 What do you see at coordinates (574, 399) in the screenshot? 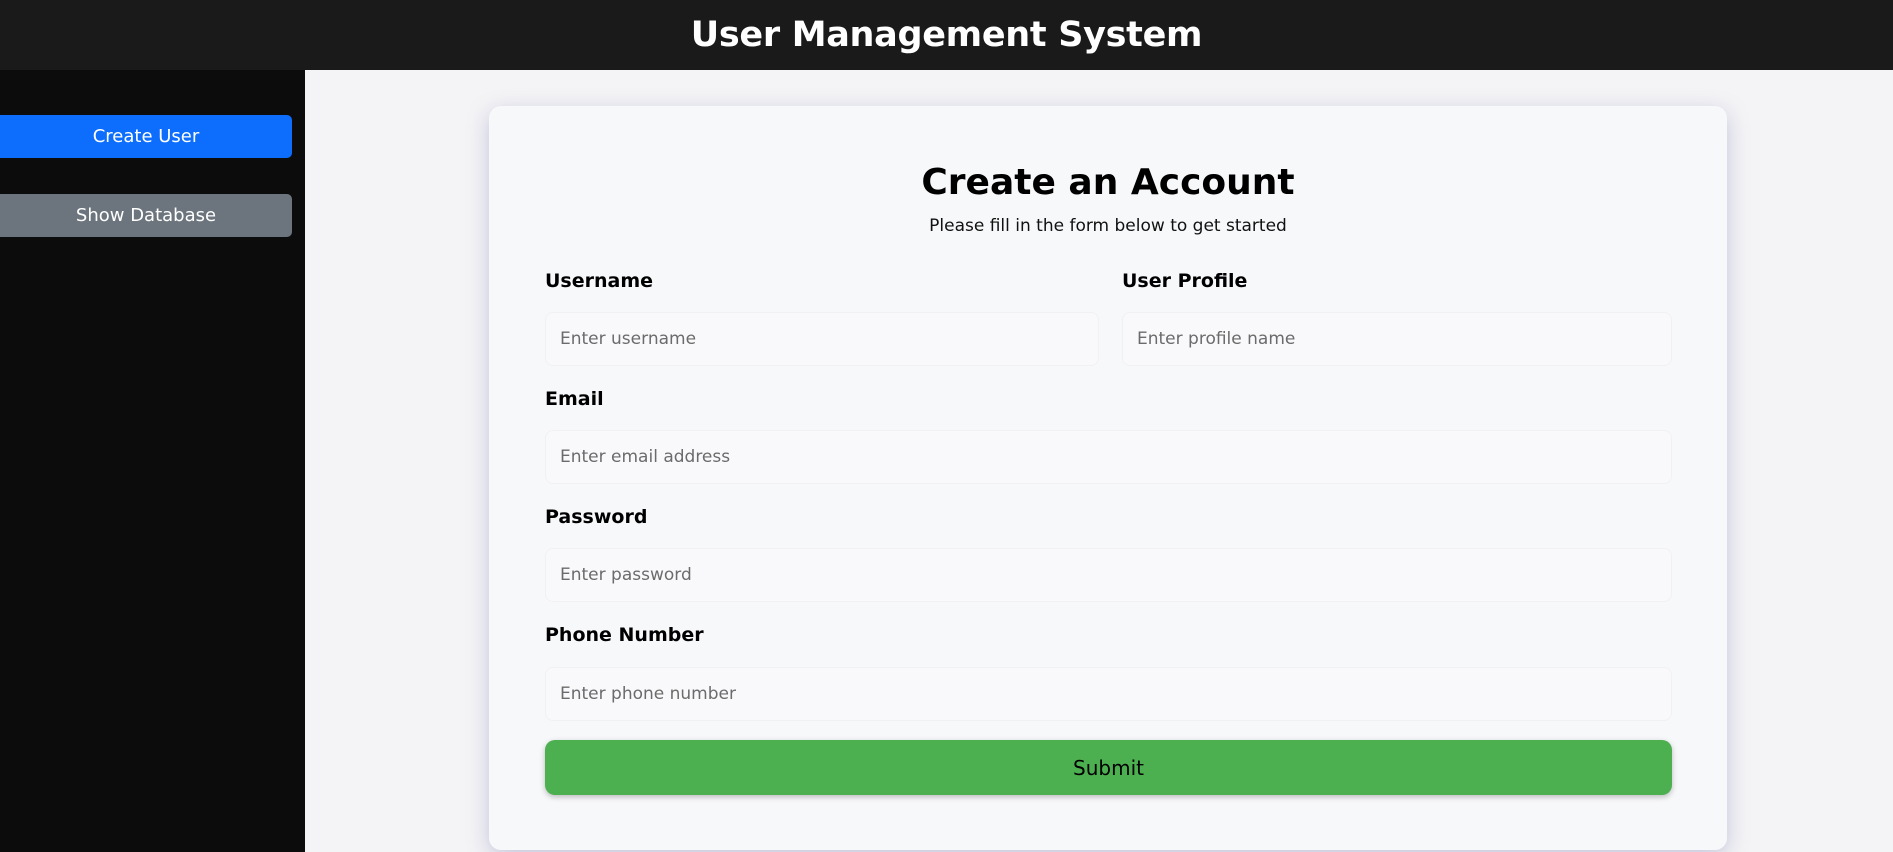
I see `email-label: Email` at bounding box center [574, 399].